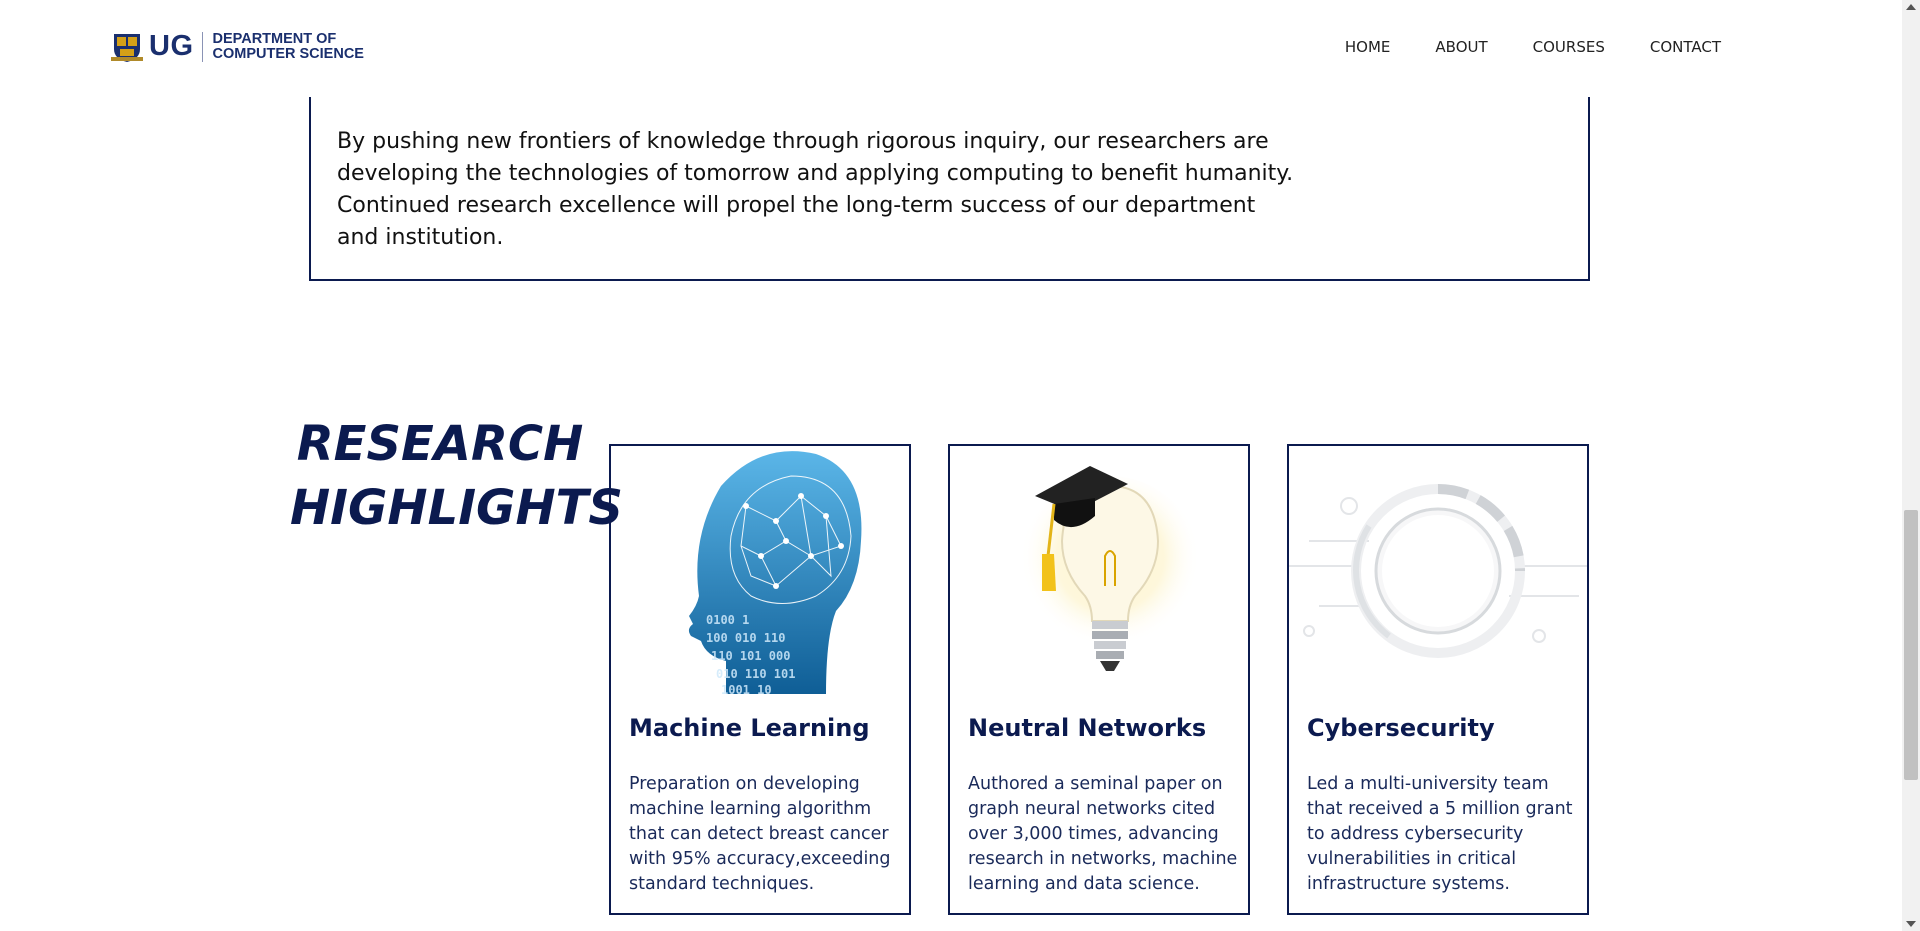 Image resolution: width=1920 pixels, height=931 pixels. I want to click on logo-dept-line1: DEPARTMENT OF, so click(274, 38).